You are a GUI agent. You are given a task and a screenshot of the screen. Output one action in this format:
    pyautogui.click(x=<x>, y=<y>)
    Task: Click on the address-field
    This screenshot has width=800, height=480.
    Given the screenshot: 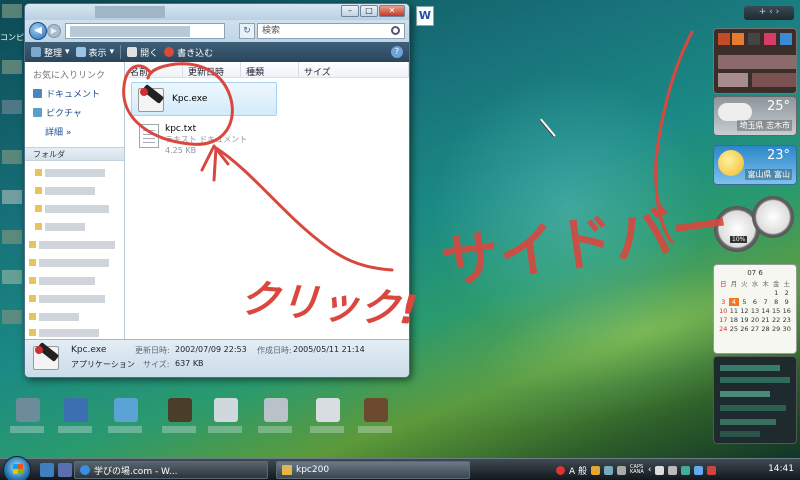 What is the action you would take?
    pyautogui.click(x=145, y=31)
    